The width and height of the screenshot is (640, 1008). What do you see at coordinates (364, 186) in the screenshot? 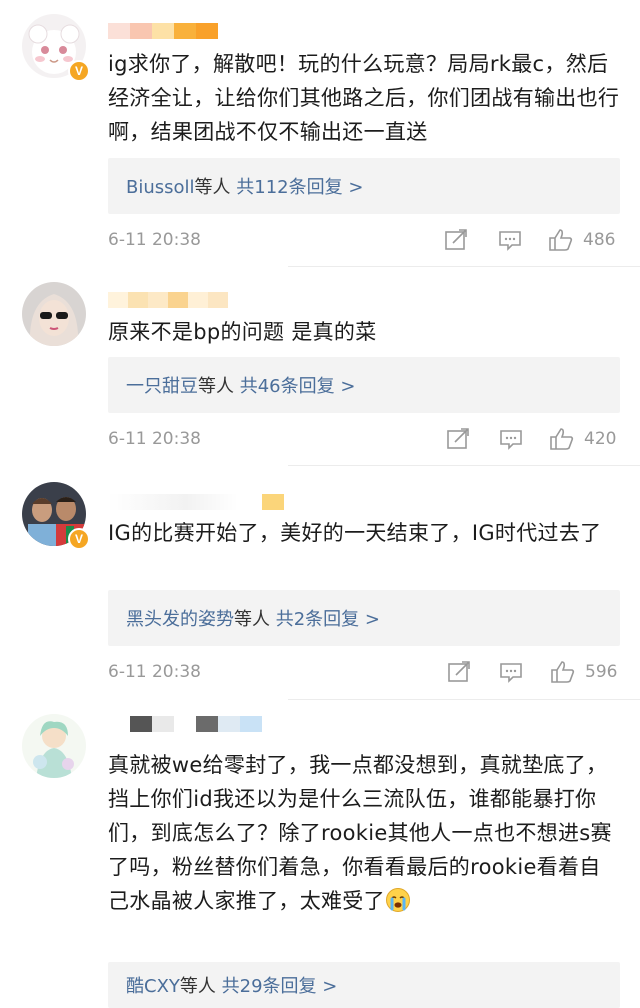
I see `reply-summary: Biussoll等人 共112条回复 >` at bounding box center [364, 186].